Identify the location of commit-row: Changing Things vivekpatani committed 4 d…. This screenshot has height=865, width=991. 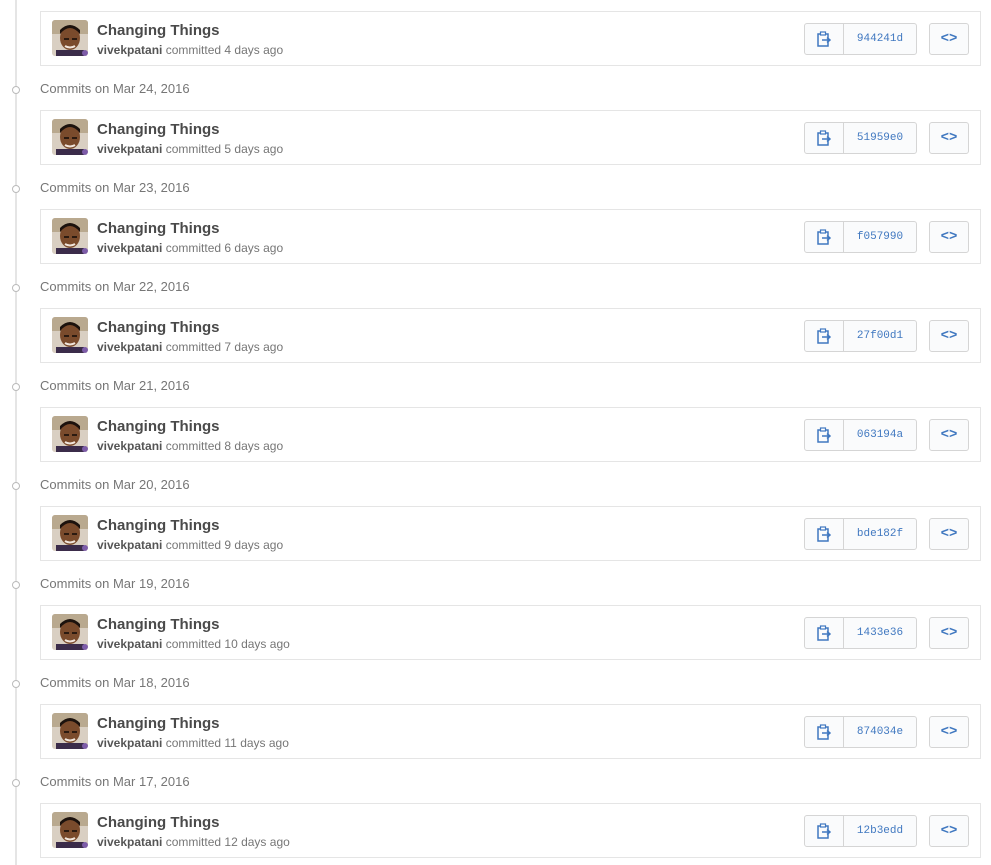
(510, 38).